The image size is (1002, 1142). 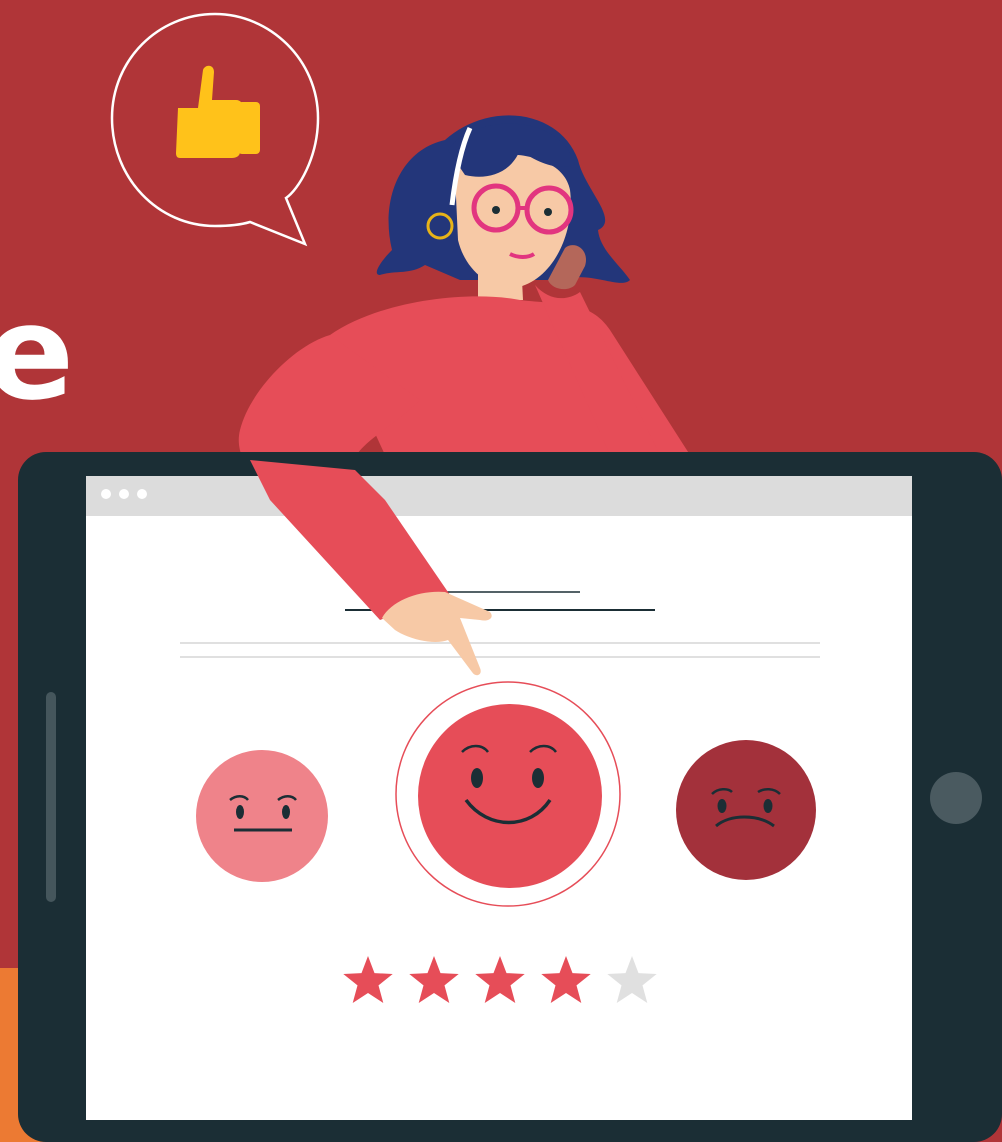 What do you see at coordinates (956, 798) in the screenshot?
I see `home-button` at bounding box center [956, 798].